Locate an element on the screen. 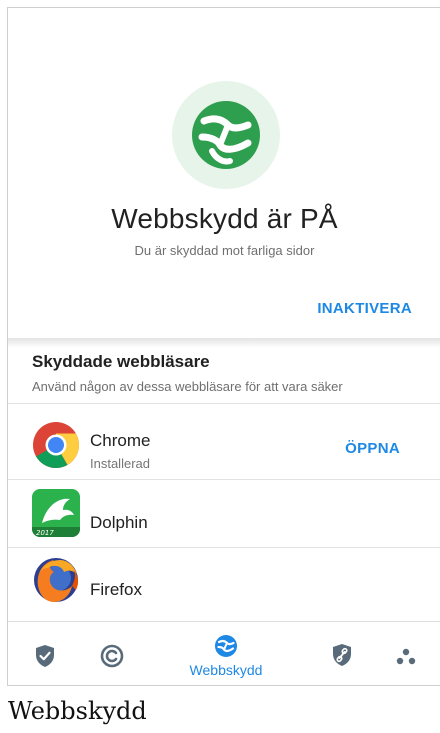  deactivate-button: INAKTIVERA is located at coordinates (364, 308).